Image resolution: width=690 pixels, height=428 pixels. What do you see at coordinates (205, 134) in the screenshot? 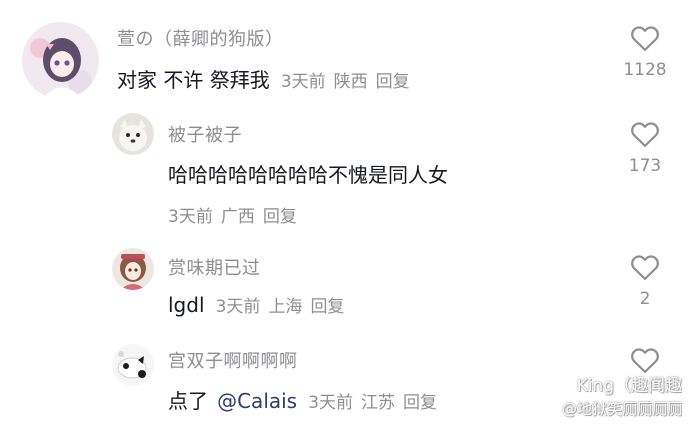
I see `comment-username: 被子被子` at bounding box center [205, 134].